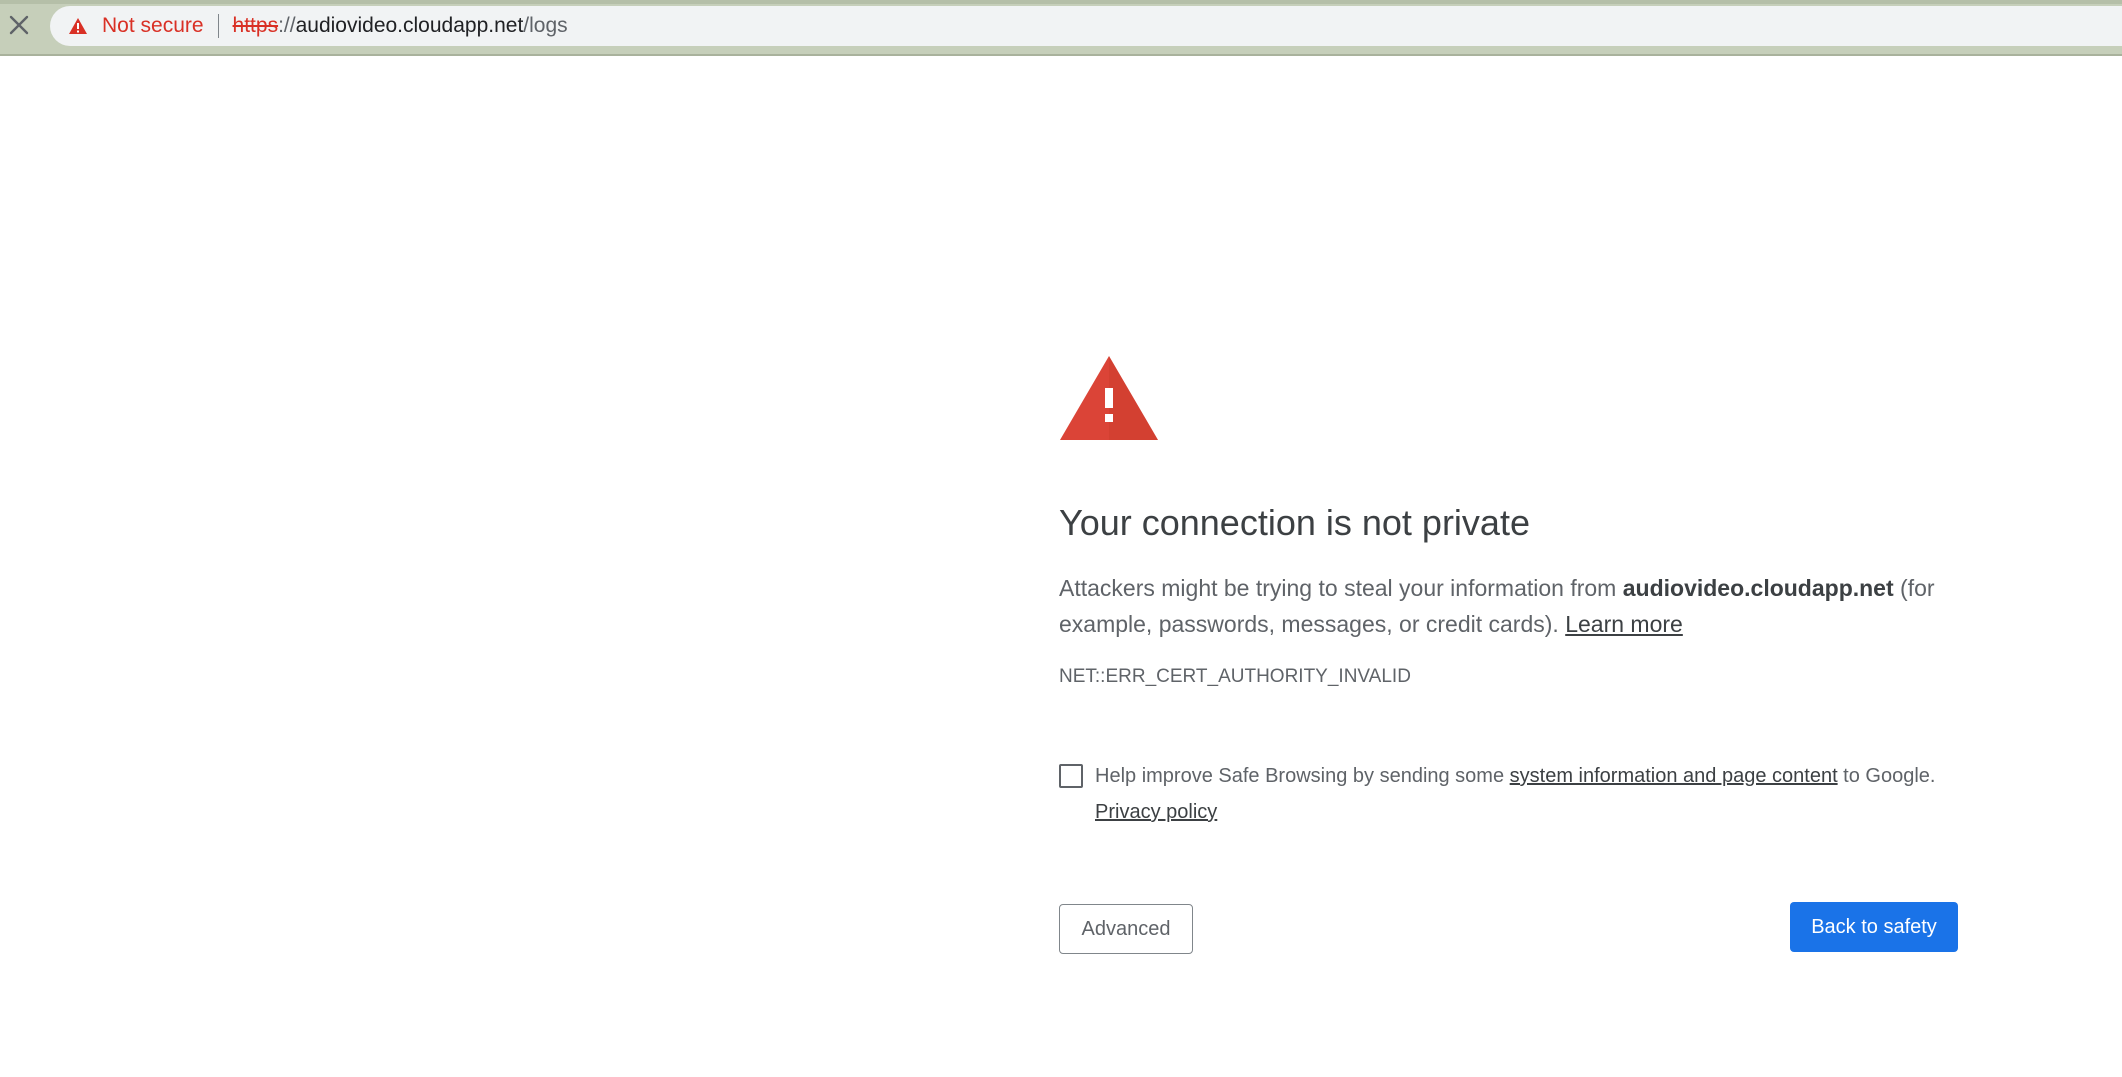  Describe the element at coordinates (78, 26) in the screenshot. I see `warning-triangle-icon` at that location.